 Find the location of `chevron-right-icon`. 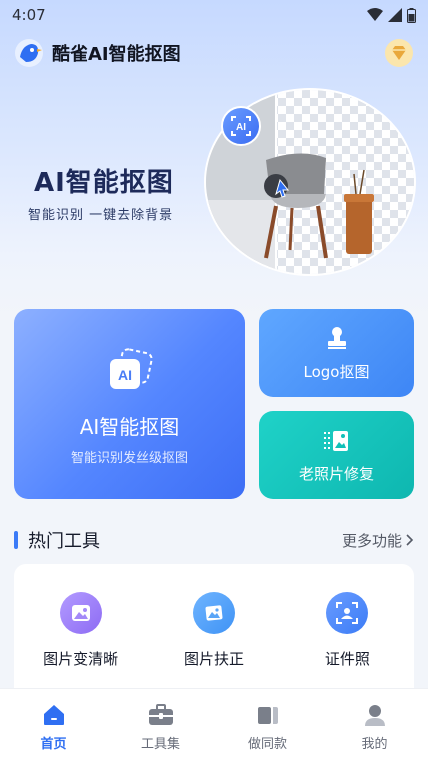

chevron-right-icon is located at coordinates (410, 540).